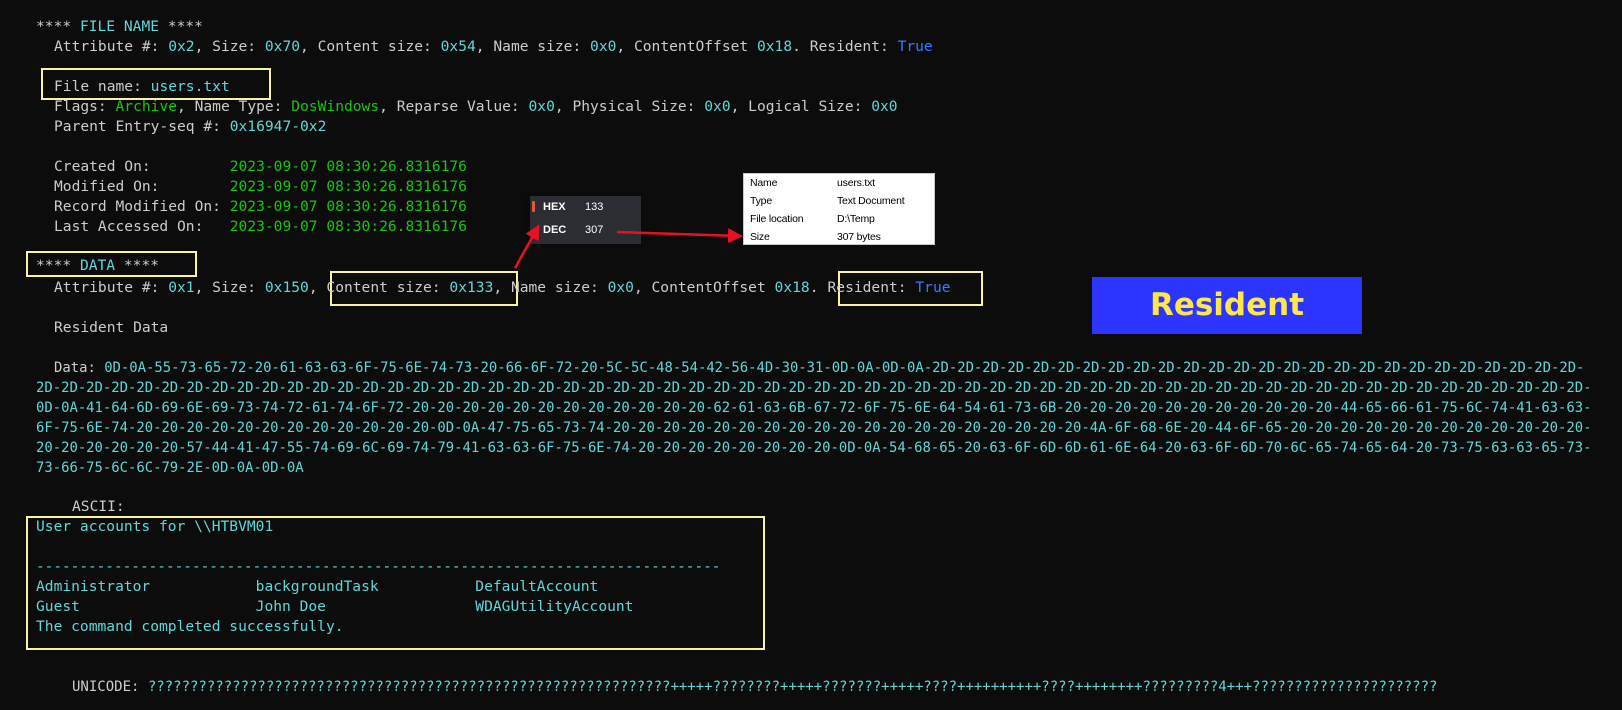  I want to click on content-offset-value: 0x18, so click(792, 287).